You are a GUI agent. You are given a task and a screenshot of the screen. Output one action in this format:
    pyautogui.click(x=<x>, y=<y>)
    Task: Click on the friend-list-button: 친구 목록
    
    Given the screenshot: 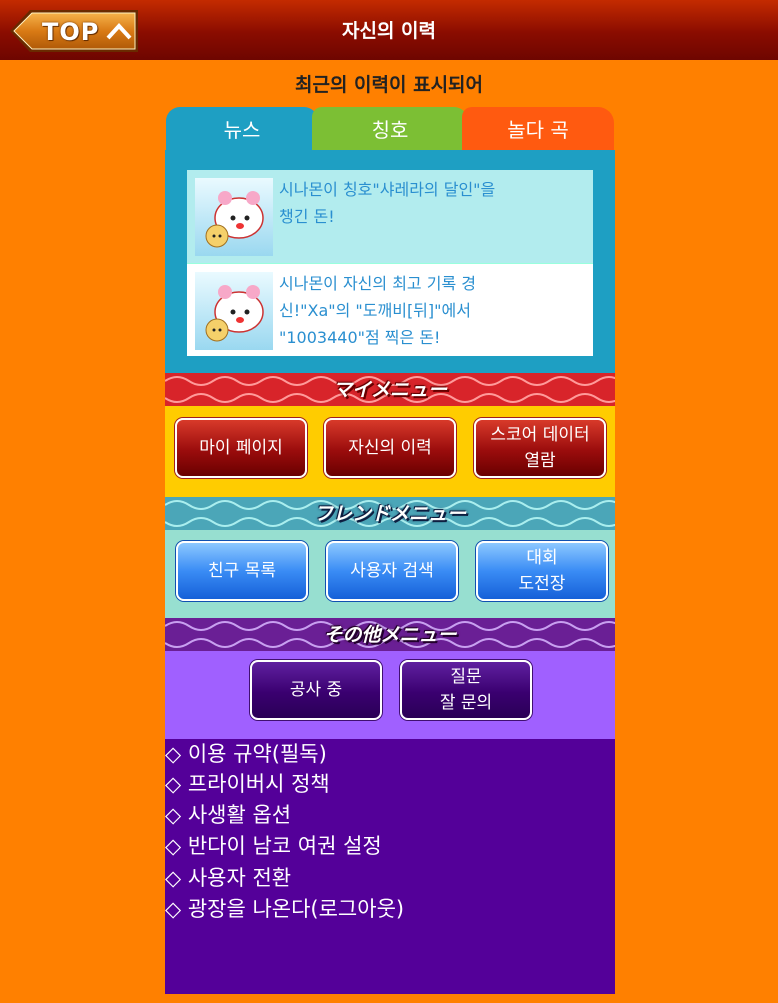 What is the action you would take?
    pyautogui.click(x=242, y=571)
    